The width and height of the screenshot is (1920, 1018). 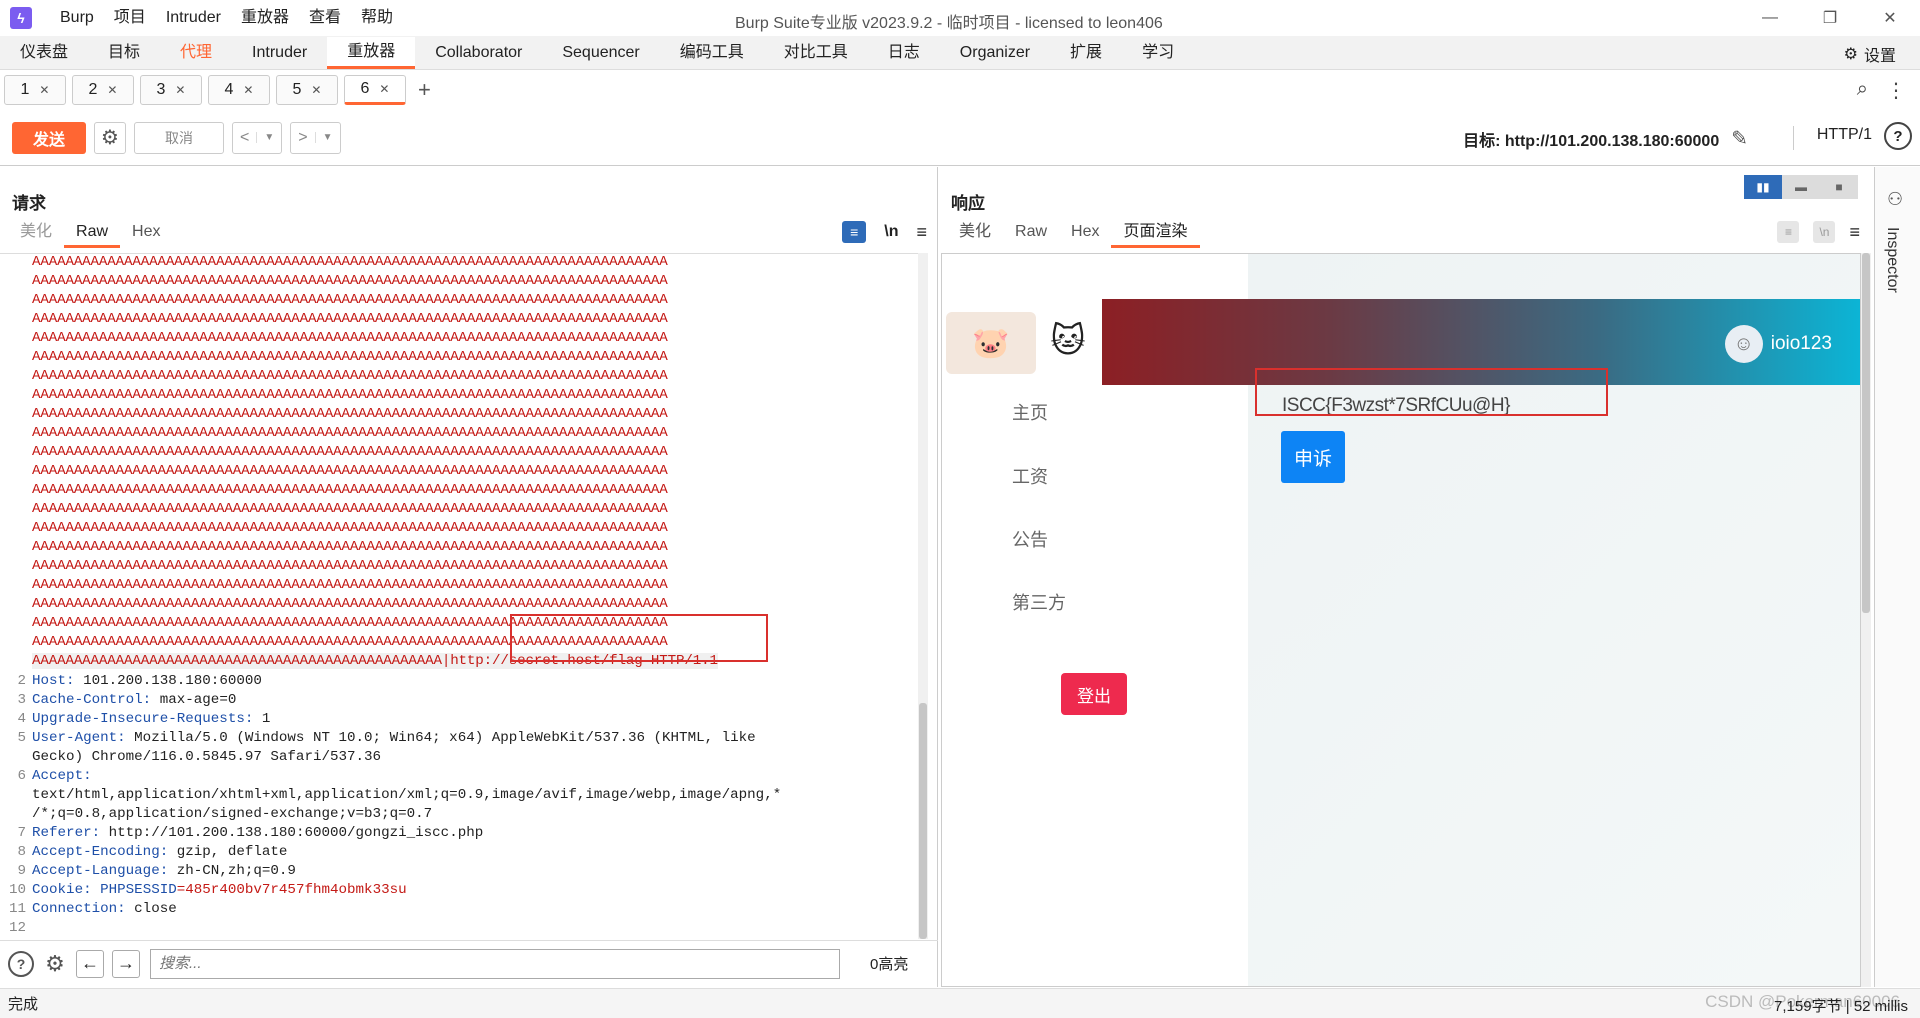 I want to click on send-button: 发送, so click(x=49, y=137).